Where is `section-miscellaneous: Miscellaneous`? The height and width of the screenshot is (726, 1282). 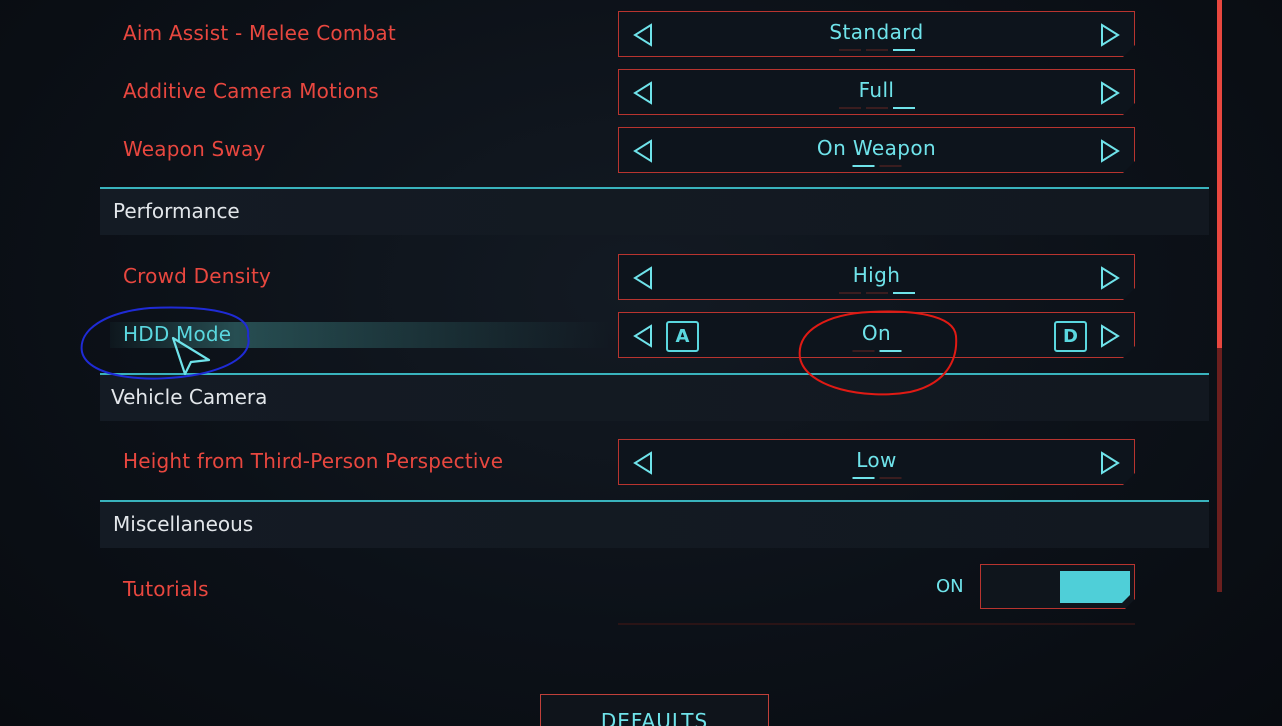 section-miscellaneous: Miscellaneous is located at coordinates (654, 524).